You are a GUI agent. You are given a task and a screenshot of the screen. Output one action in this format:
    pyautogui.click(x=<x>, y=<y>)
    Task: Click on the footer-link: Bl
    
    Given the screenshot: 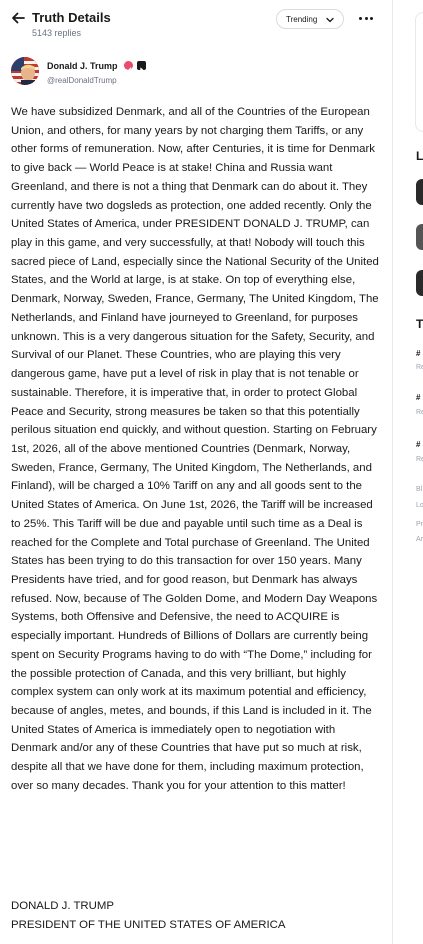 What is the action you would take?
    pyautogui.click(x=419, y=489)
    